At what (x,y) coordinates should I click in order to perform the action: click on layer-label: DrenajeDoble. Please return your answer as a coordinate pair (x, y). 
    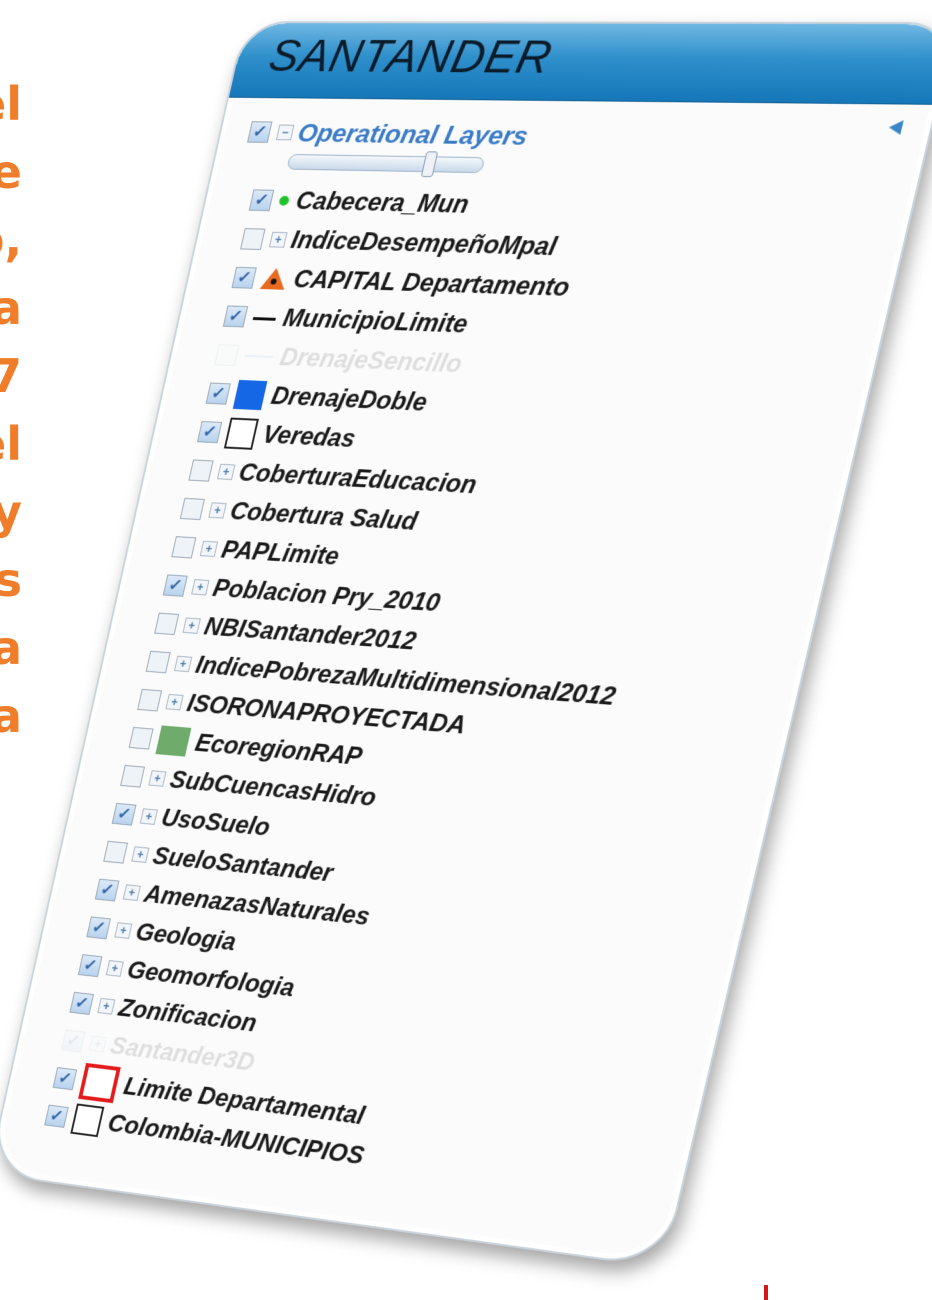
    Looking at the image, I should click on (349, 399).